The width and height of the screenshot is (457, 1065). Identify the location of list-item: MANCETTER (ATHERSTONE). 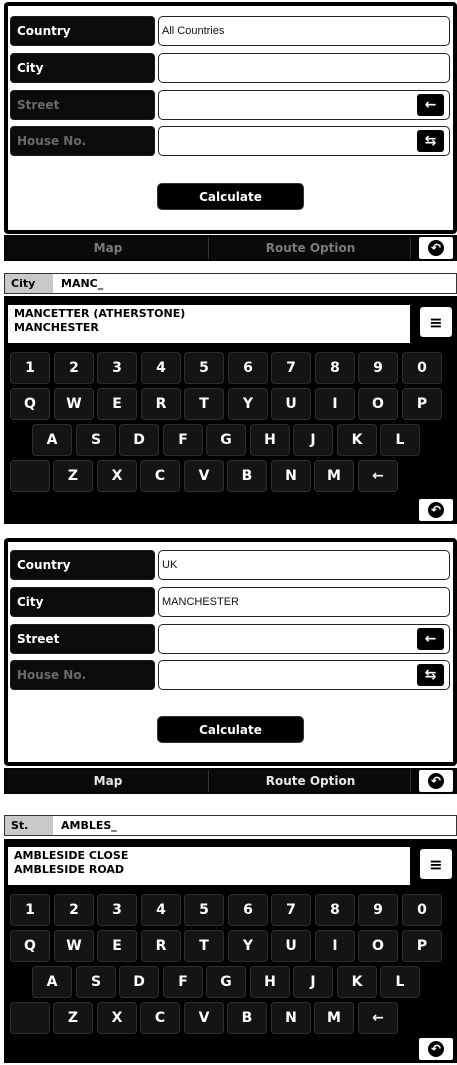
(209, 314).